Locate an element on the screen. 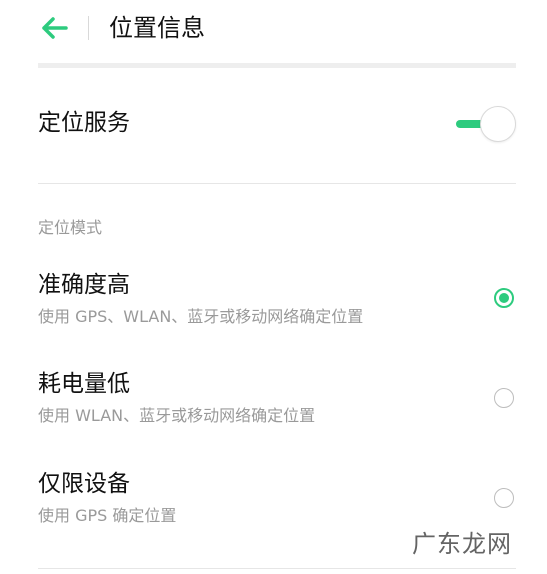 Image resolution: width=547 pixels, height=574 pixels. toggle-knob is located at coordinates (498, 124).